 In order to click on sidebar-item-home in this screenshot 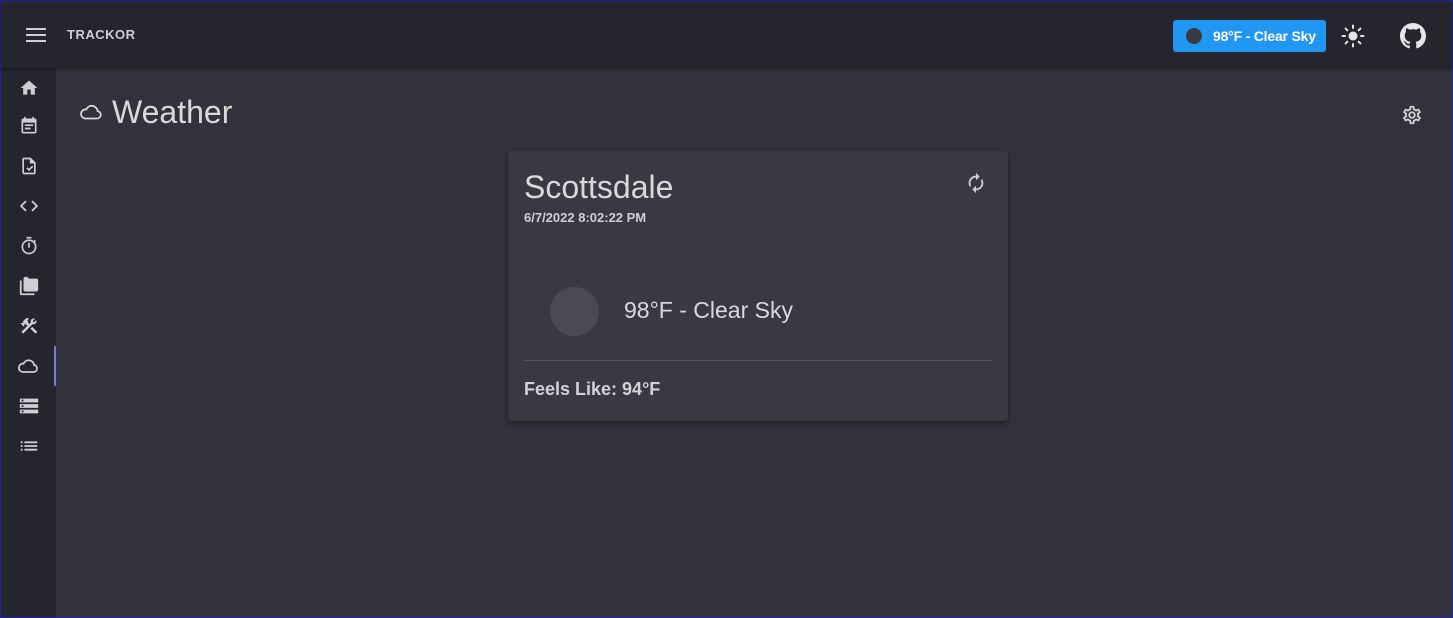, I will do `click(28, 88)`.